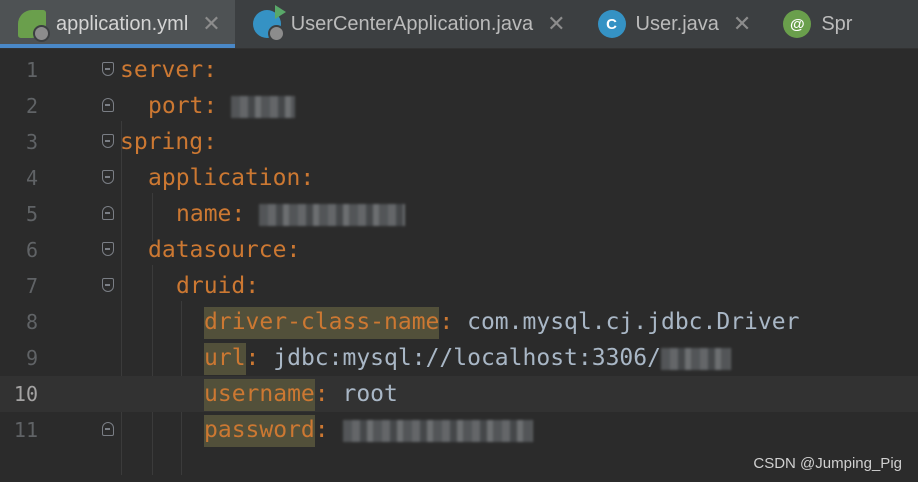 Image resolution: width=918 pixels, height=482 pixels. Describe the element at coordinates (25, 430) in the screenshot. I see `line-number: 11` at that location.